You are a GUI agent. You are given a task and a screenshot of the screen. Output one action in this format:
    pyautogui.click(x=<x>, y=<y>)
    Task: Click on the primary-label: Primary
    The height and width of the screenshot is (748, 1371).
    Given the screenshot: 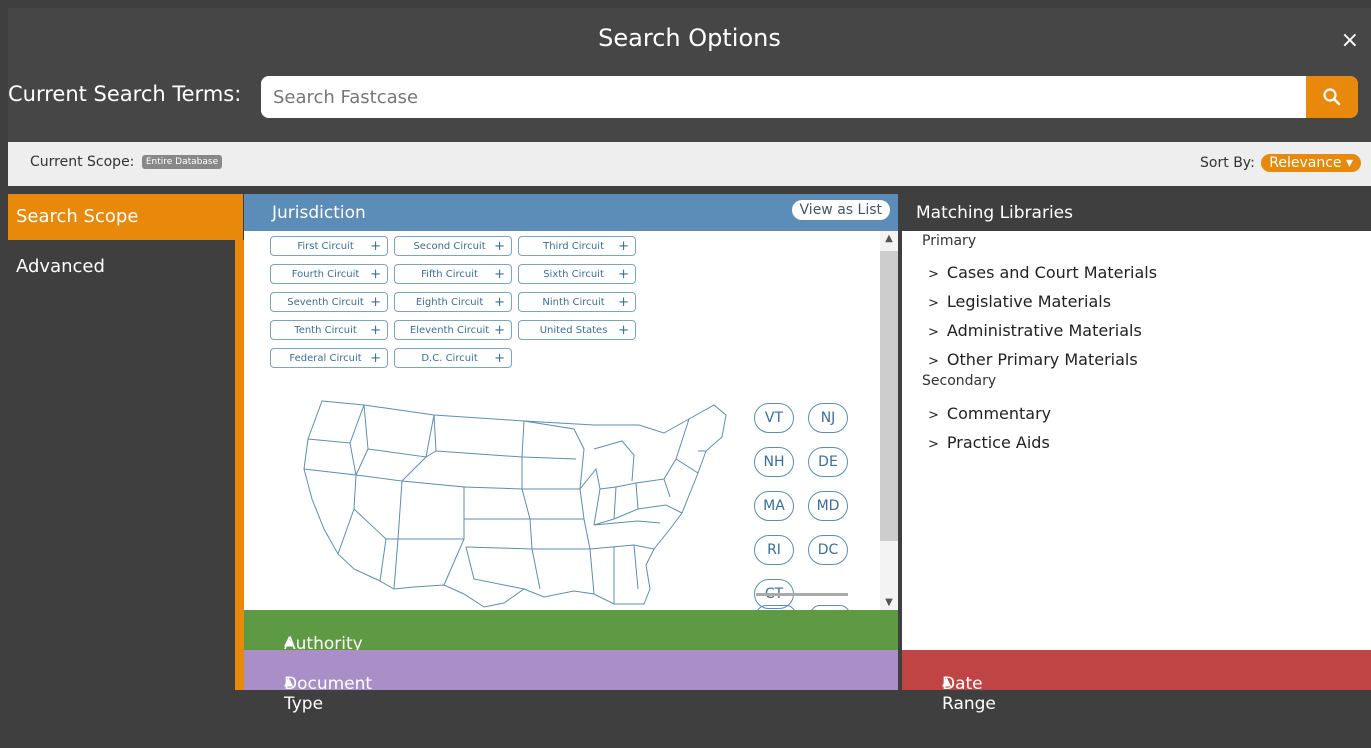 What is the action you would take?
    pyautogui.click(x=949, y=241)
    